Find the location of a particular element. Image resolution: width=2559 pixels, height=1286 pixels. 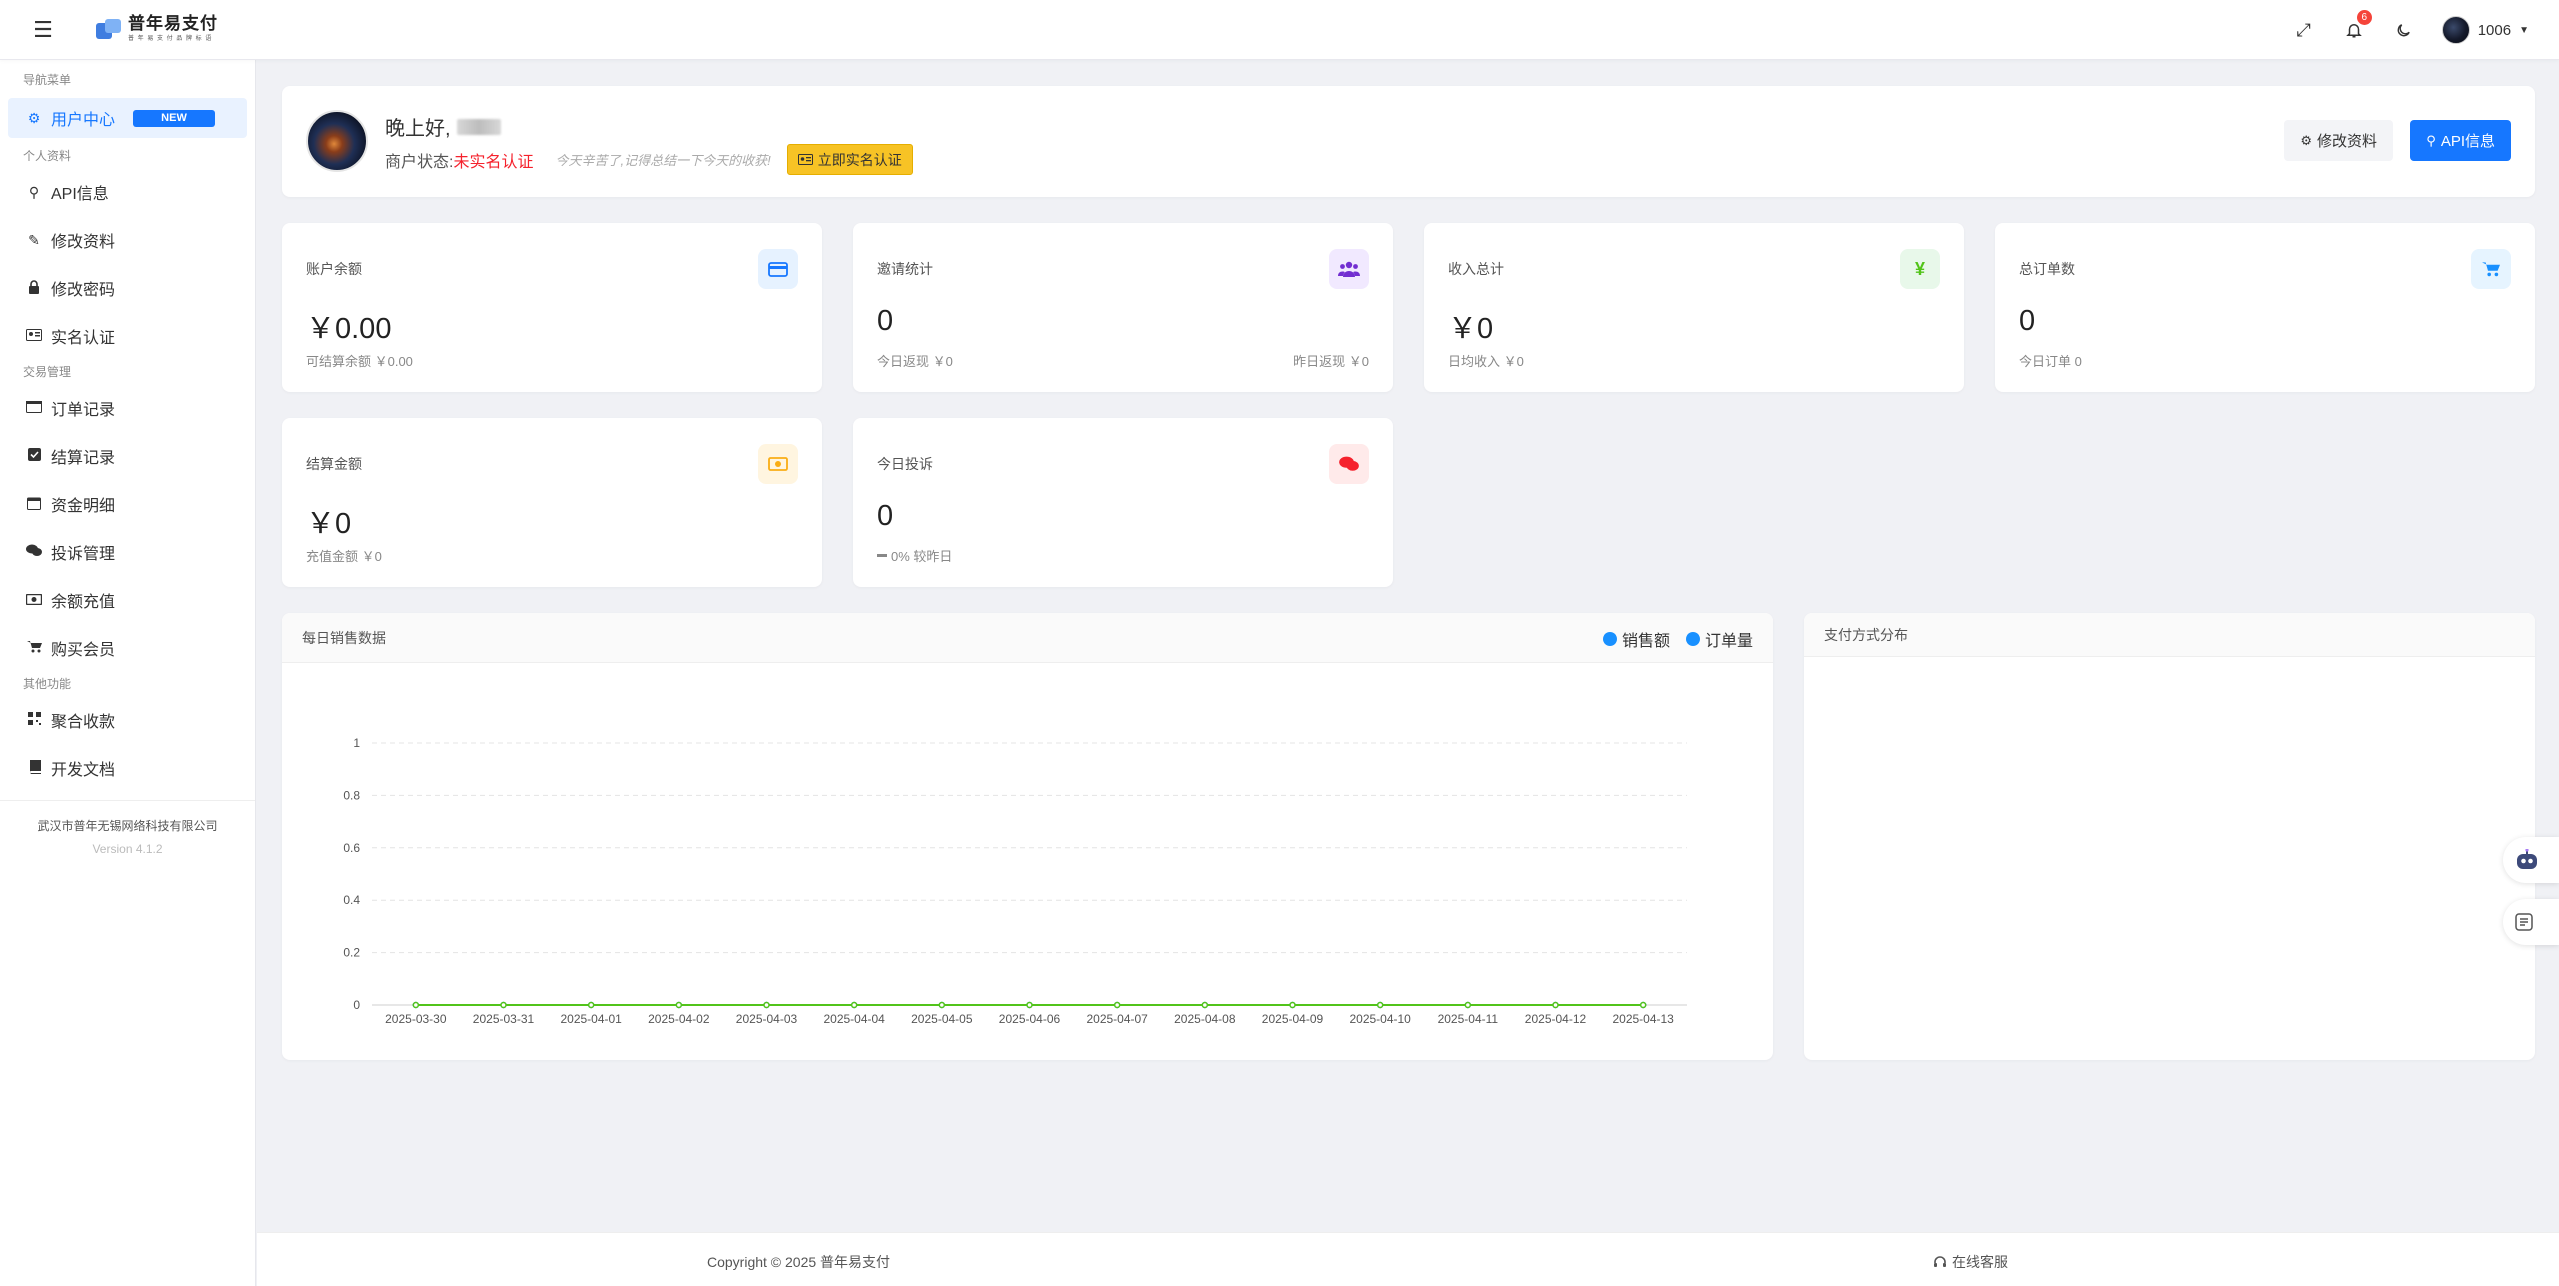

users-icon is located at coordinates (1349, 269).